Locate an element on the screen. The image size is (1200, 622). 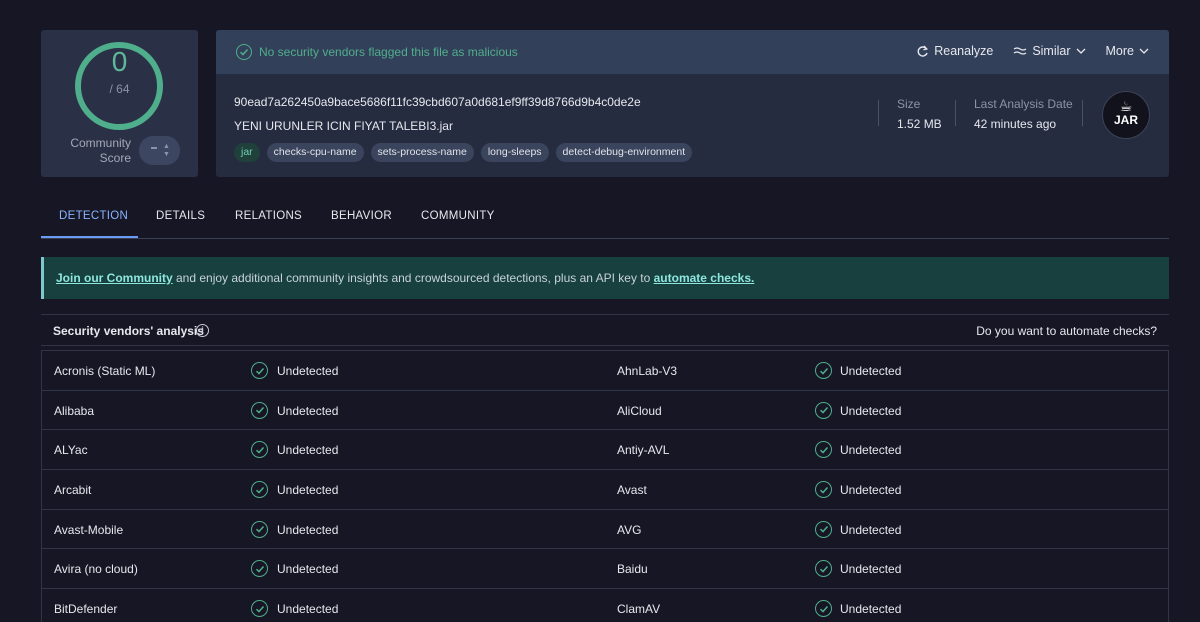
community-score-card: 0 / 64 Community Score ▲ ▼ is located at coordinates (119, 103).